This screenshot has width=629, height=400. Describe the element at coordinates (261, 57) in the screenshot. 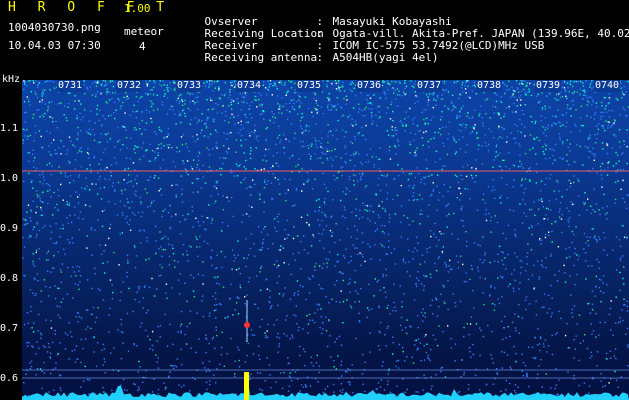

I see `info-label: Receiving antenna` at that location.